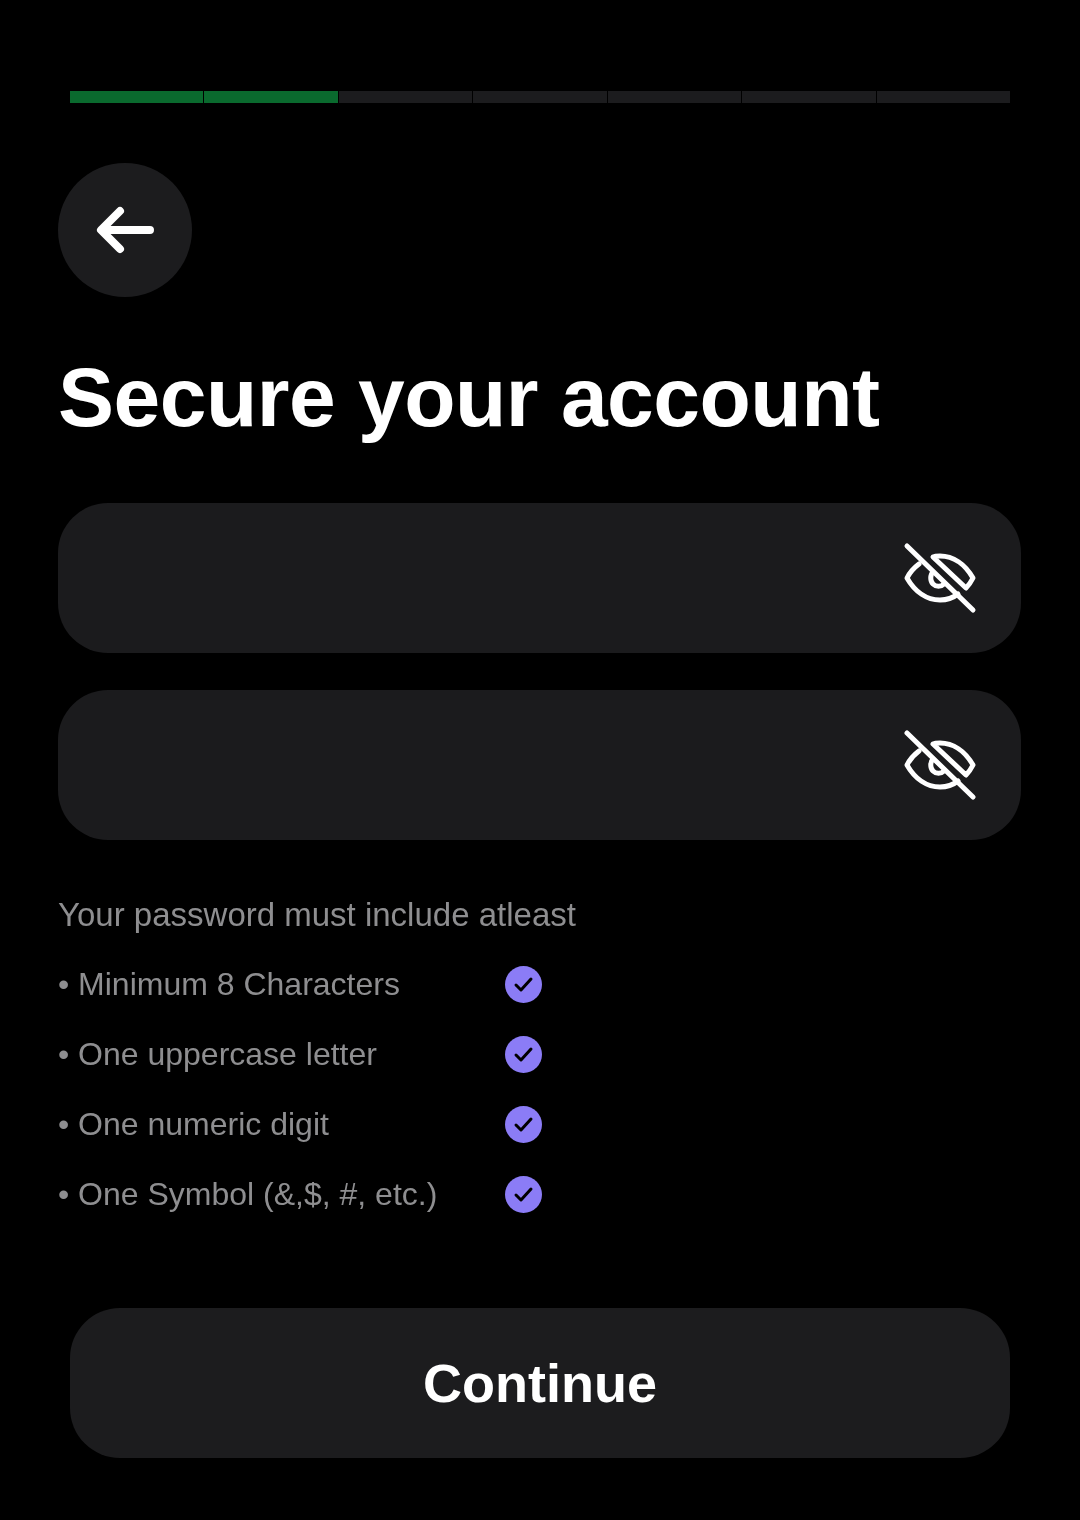  What do you see at coordinates (125, 230) in the screenshot?
I see `arrow-left-icon` at bounding box center [125, 230].